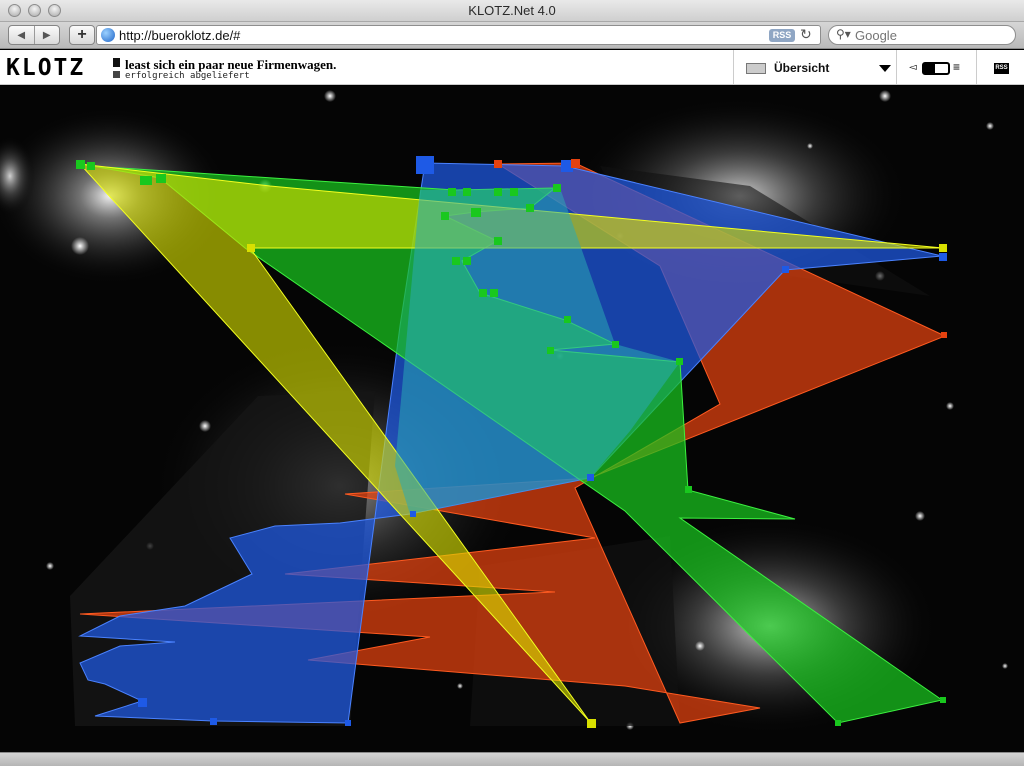 This screenshot has width=1024, height=766. I want to click on rss-icon: RSS, so click(1001, 68).